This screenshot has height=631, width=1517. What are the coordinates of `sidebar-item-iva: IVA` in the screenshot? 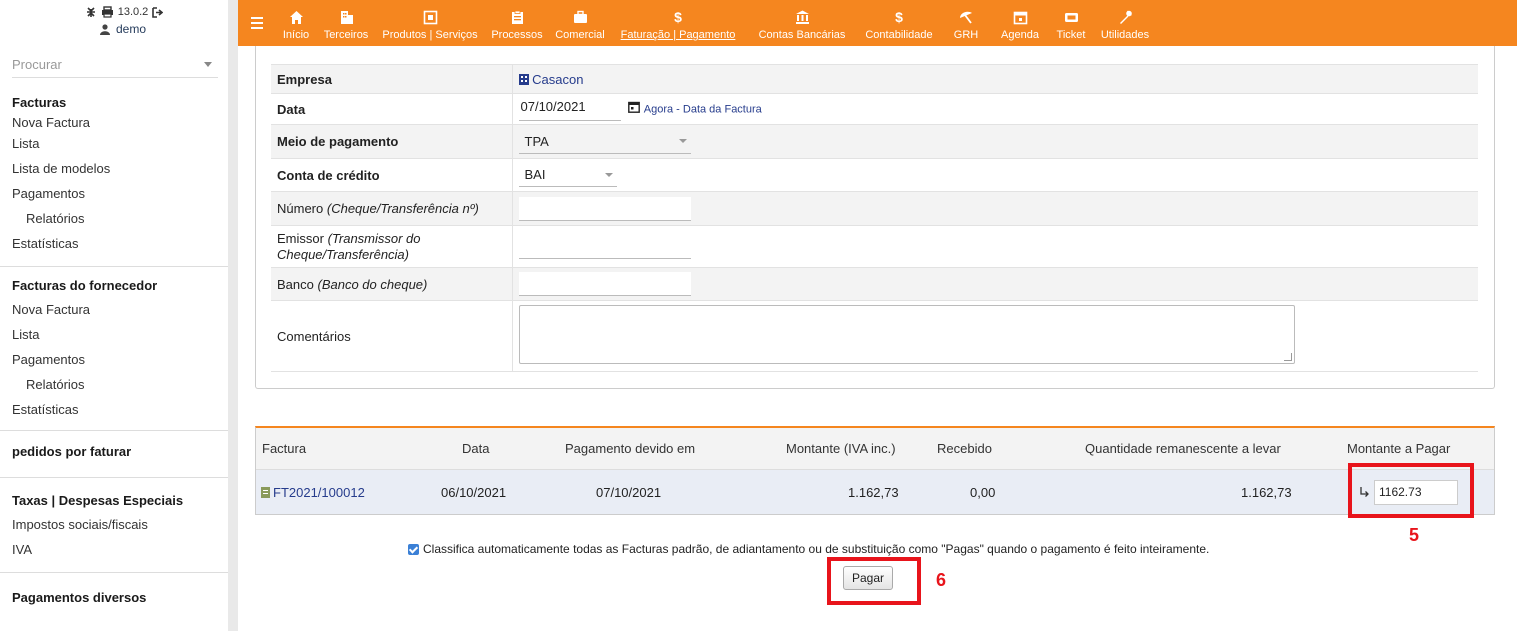 It's located at (120, 549).